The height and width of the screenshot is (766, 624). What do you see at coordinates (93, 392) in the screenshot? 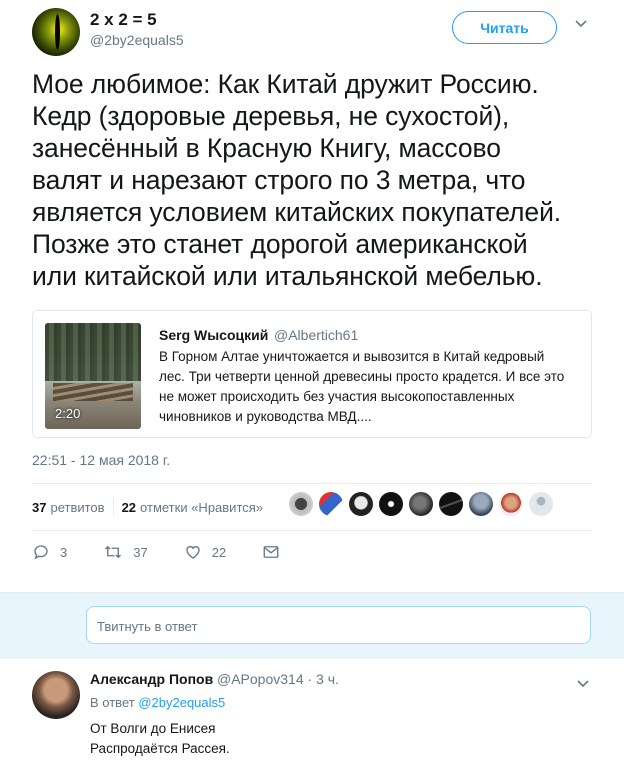
I see `logs-image` at bounding box center [93, 392].